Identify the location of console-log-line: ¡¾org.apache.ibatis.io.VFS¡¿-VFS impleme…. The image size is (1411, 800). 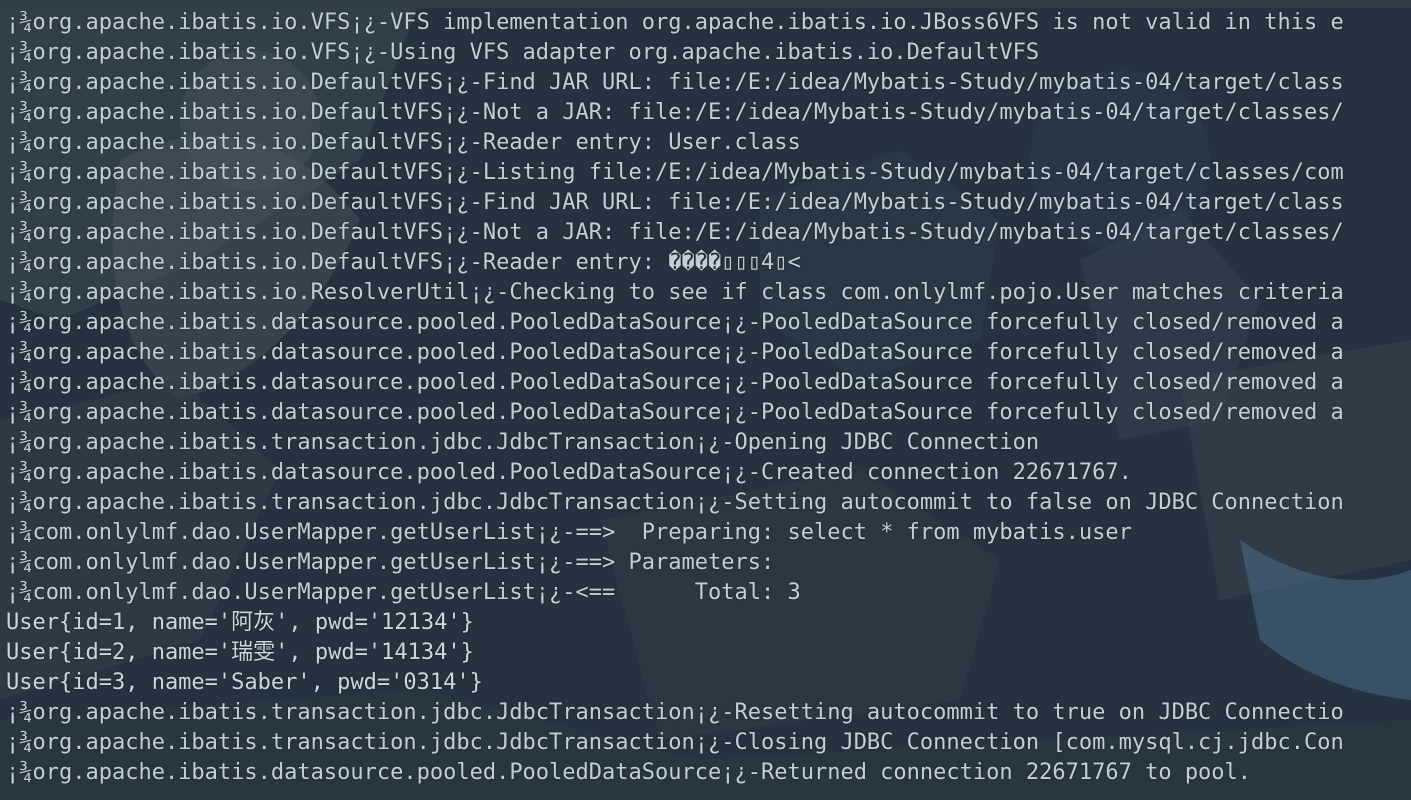
(675, 22).